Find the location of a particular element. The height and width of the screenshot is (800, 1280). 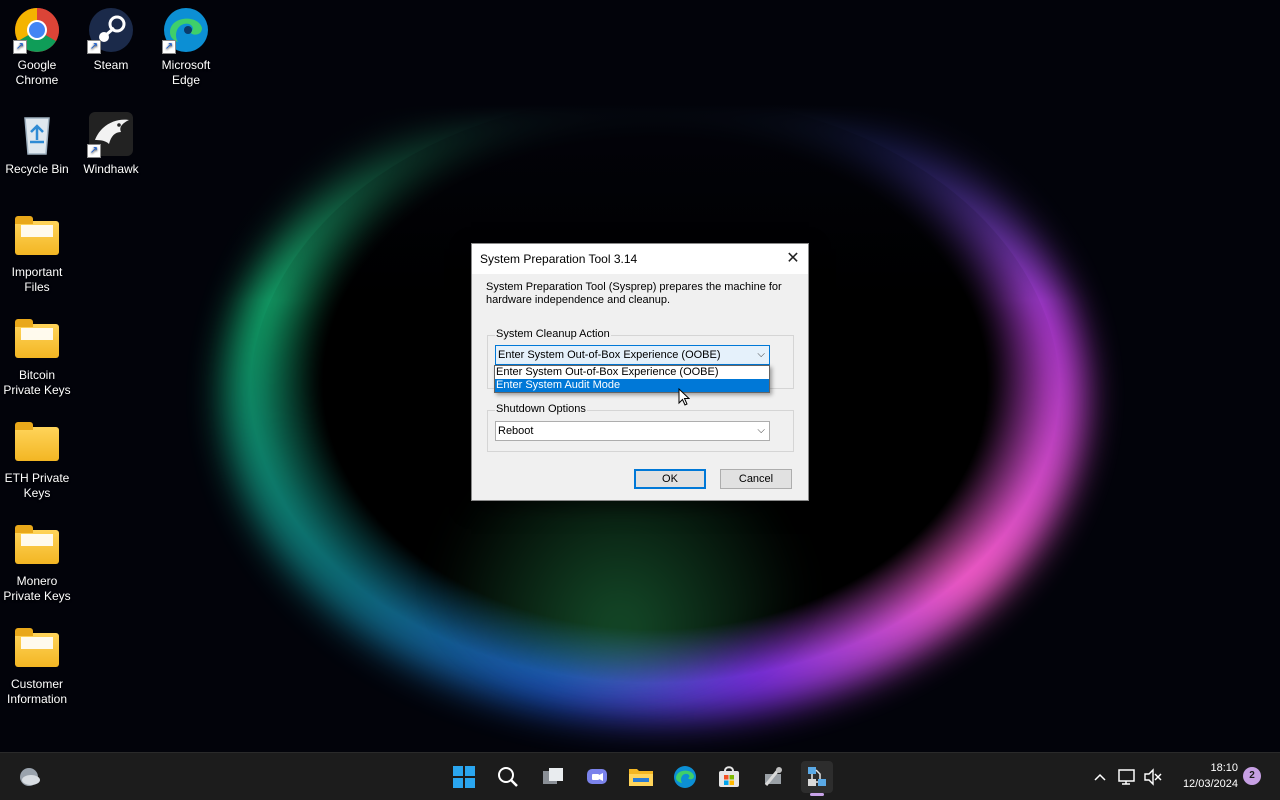

cancel-button: Cancel is located at coordinates (756, 479).